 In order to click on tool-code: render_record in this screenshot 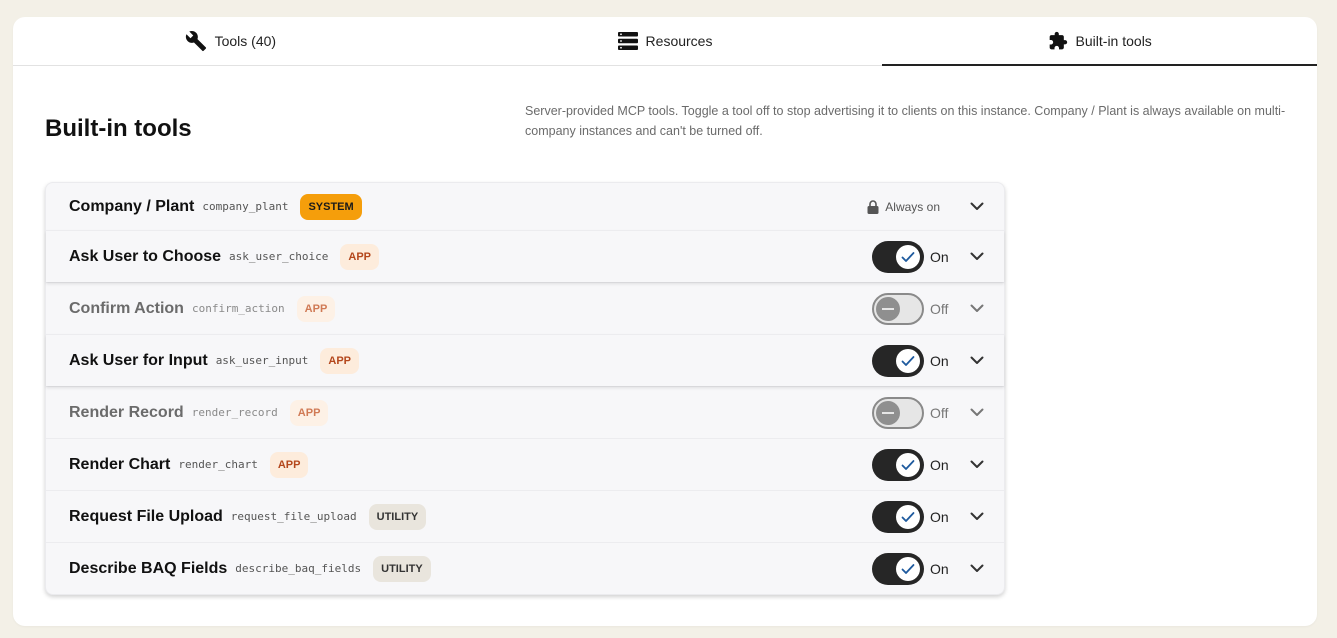, I will do `click(234, 412)`.